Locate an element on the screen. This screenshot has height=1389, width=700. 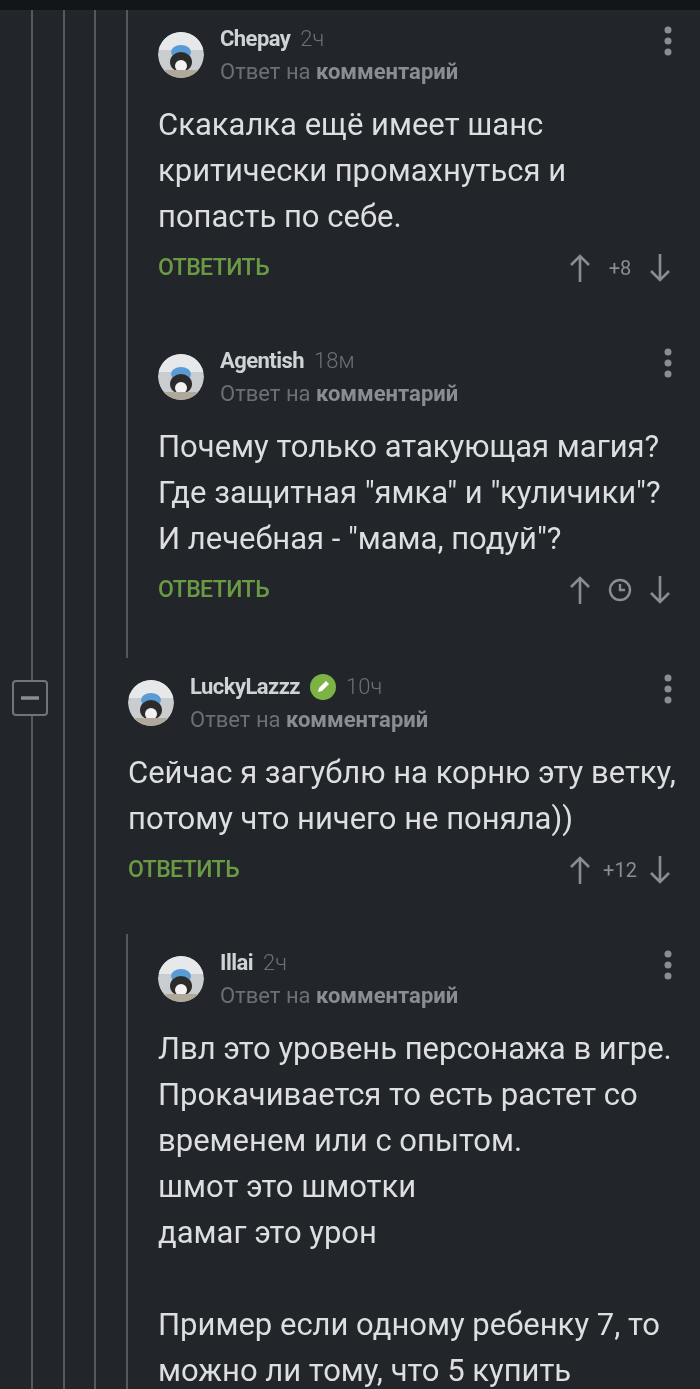
collapse-toggle is located at coordinates (30, 698).